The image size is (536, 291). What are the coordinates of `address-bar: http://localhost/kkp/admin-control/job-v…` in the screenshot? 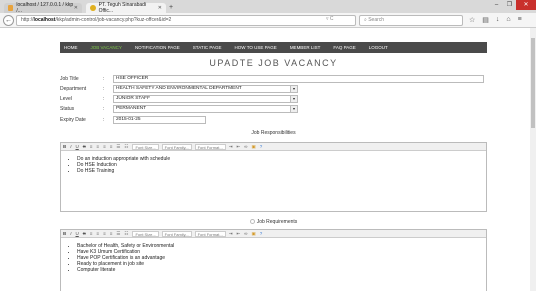 It's located at (186, 20).